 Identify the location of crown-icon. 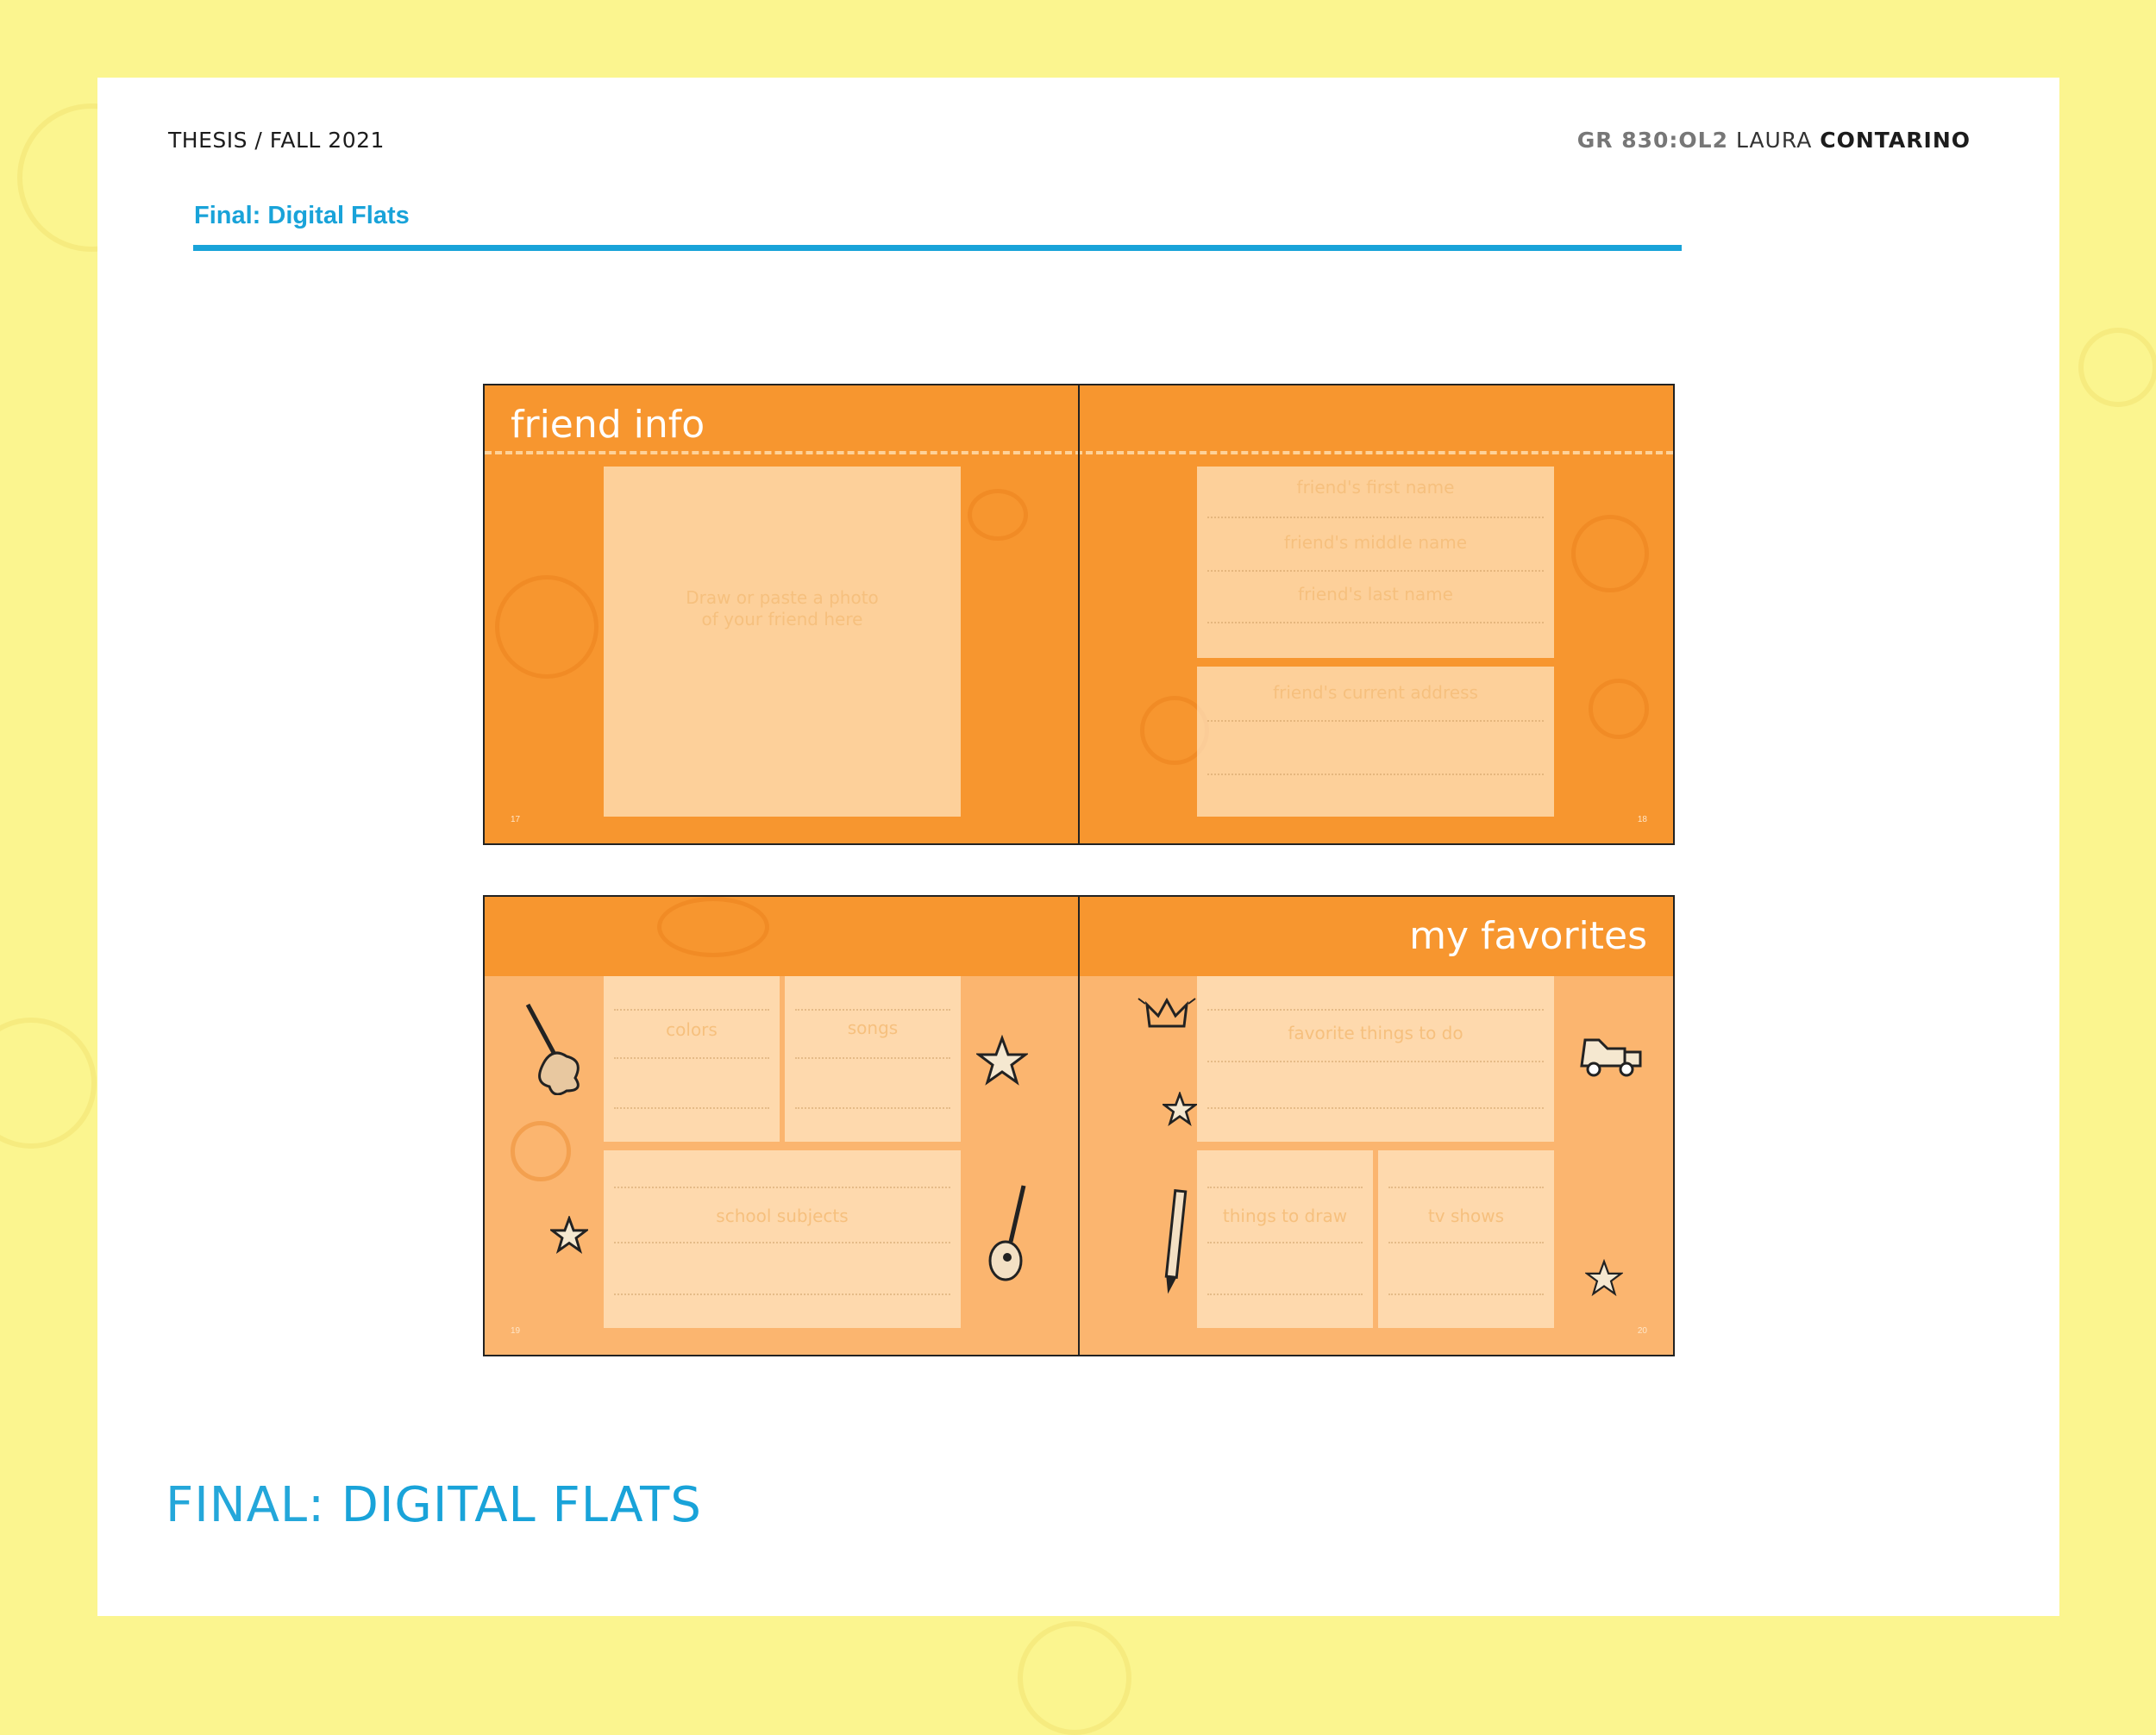
(1167, 1012).